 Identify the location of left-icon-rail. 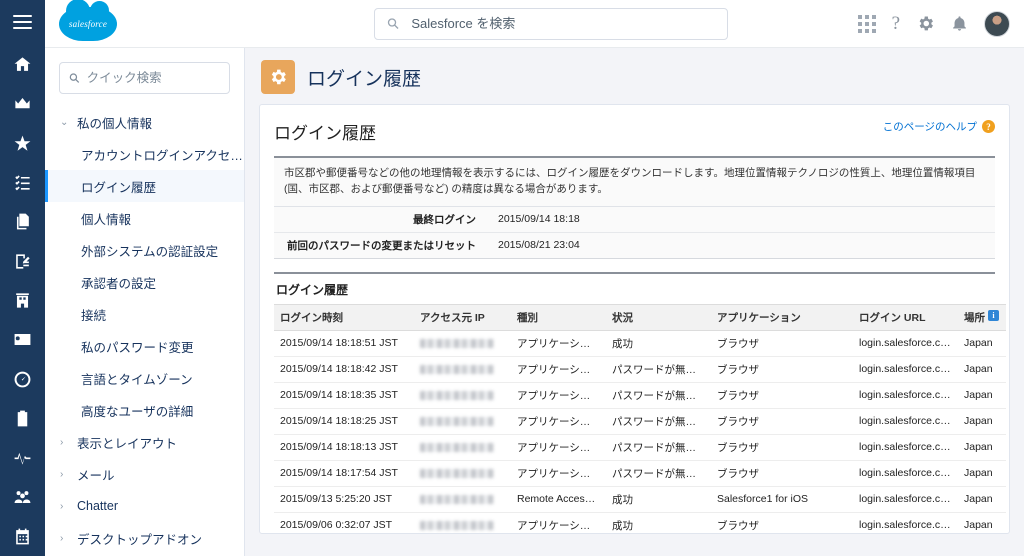
(22, 278).